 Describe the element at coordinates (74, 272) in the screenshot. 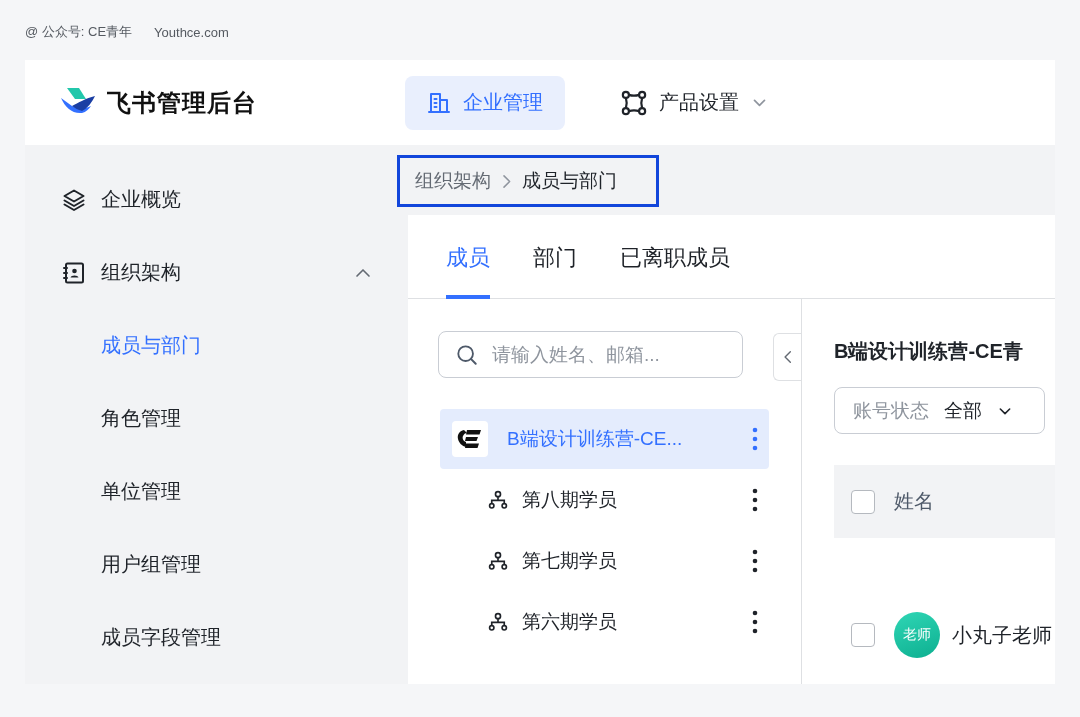

I see `contact-book-icon` at that location.